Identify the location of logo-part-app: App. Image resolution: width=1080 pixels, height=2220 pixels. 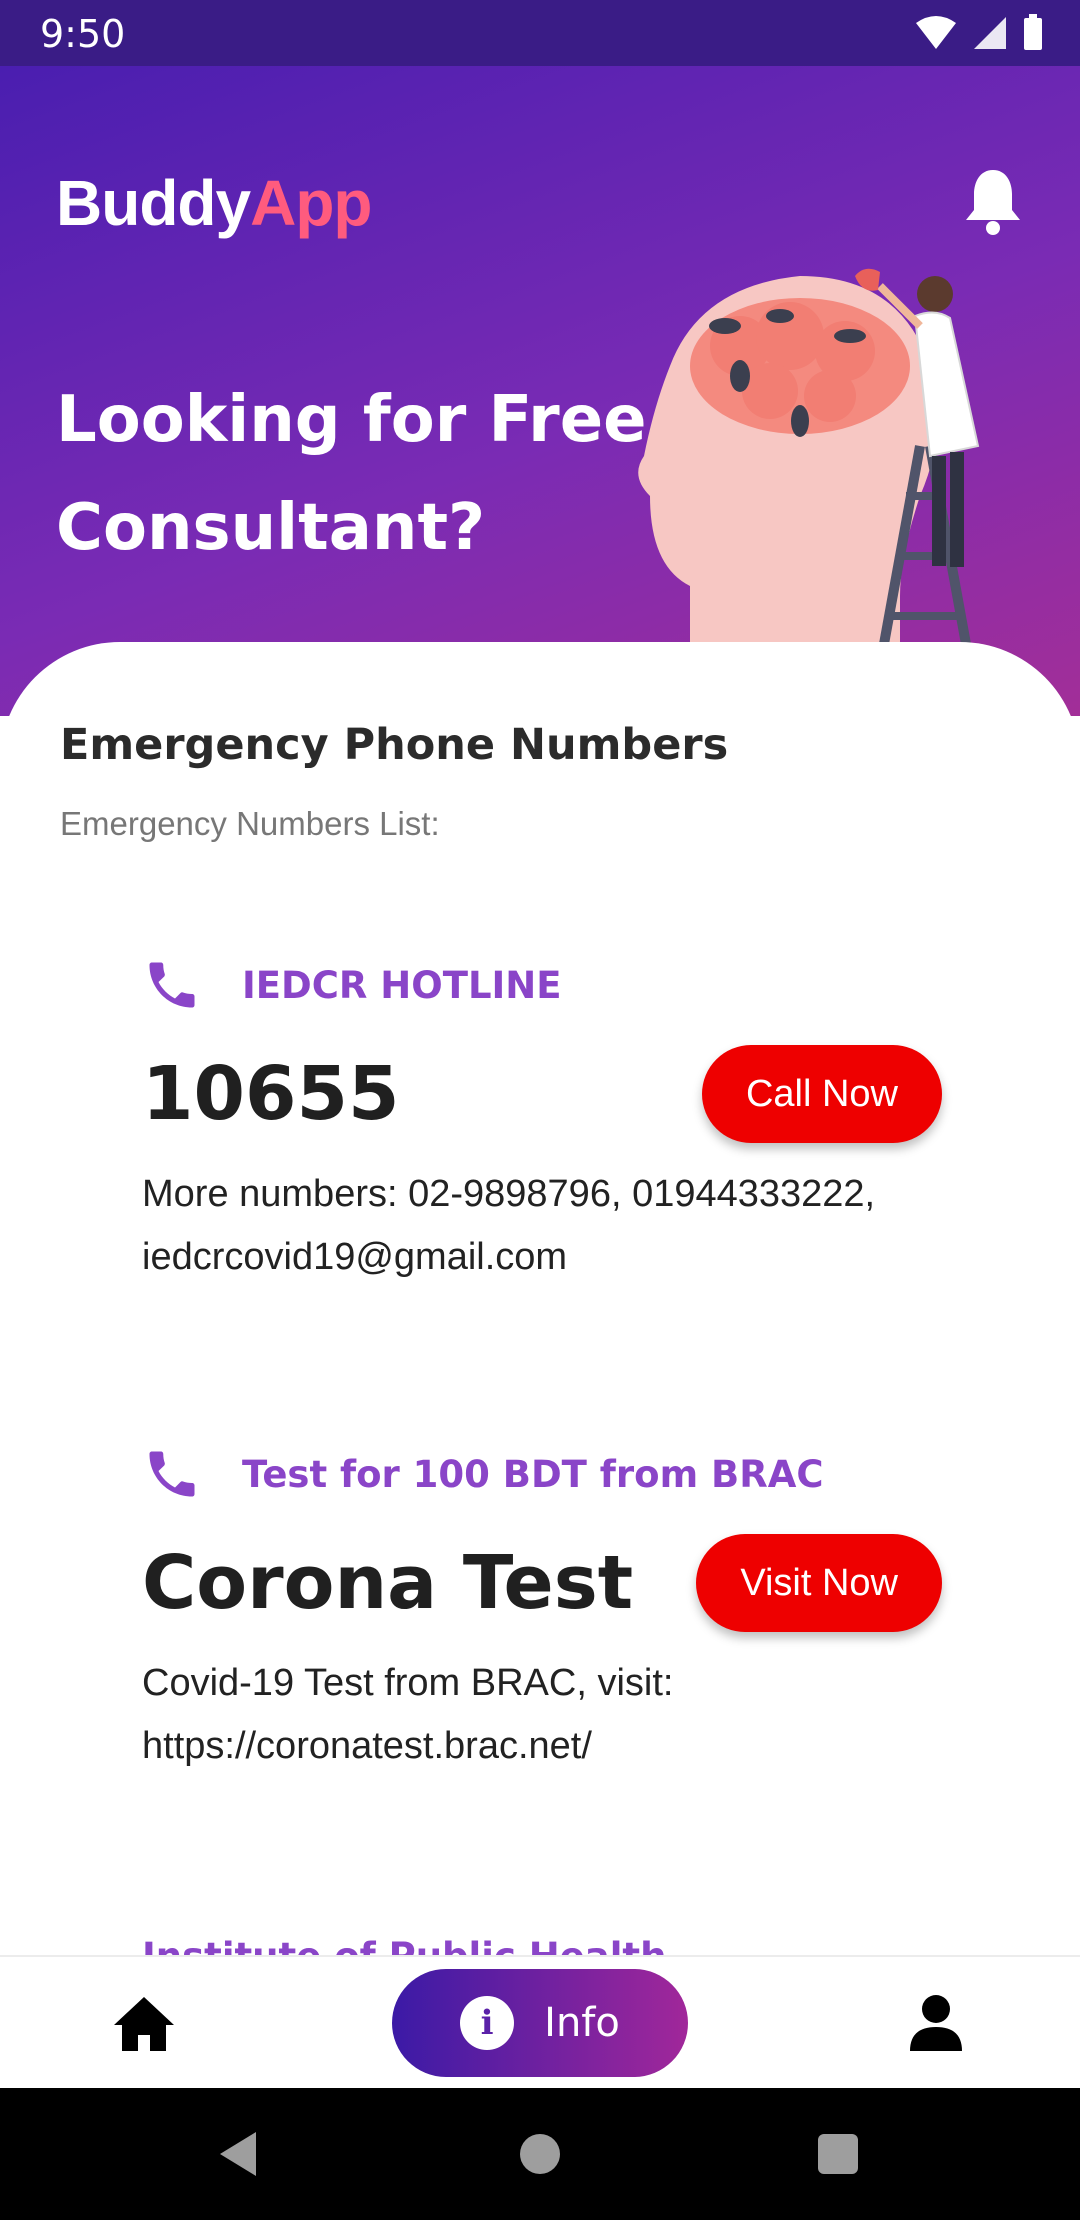
(311, 203).